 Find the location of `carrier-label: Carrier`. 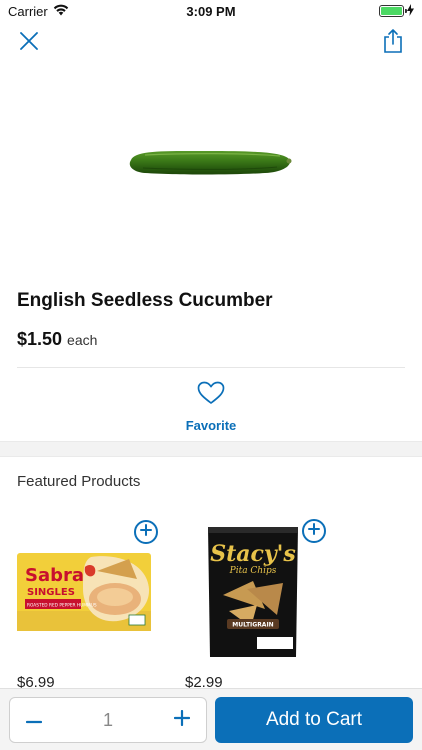

carrier-label: Carrier is located at coordinates (28, 11).